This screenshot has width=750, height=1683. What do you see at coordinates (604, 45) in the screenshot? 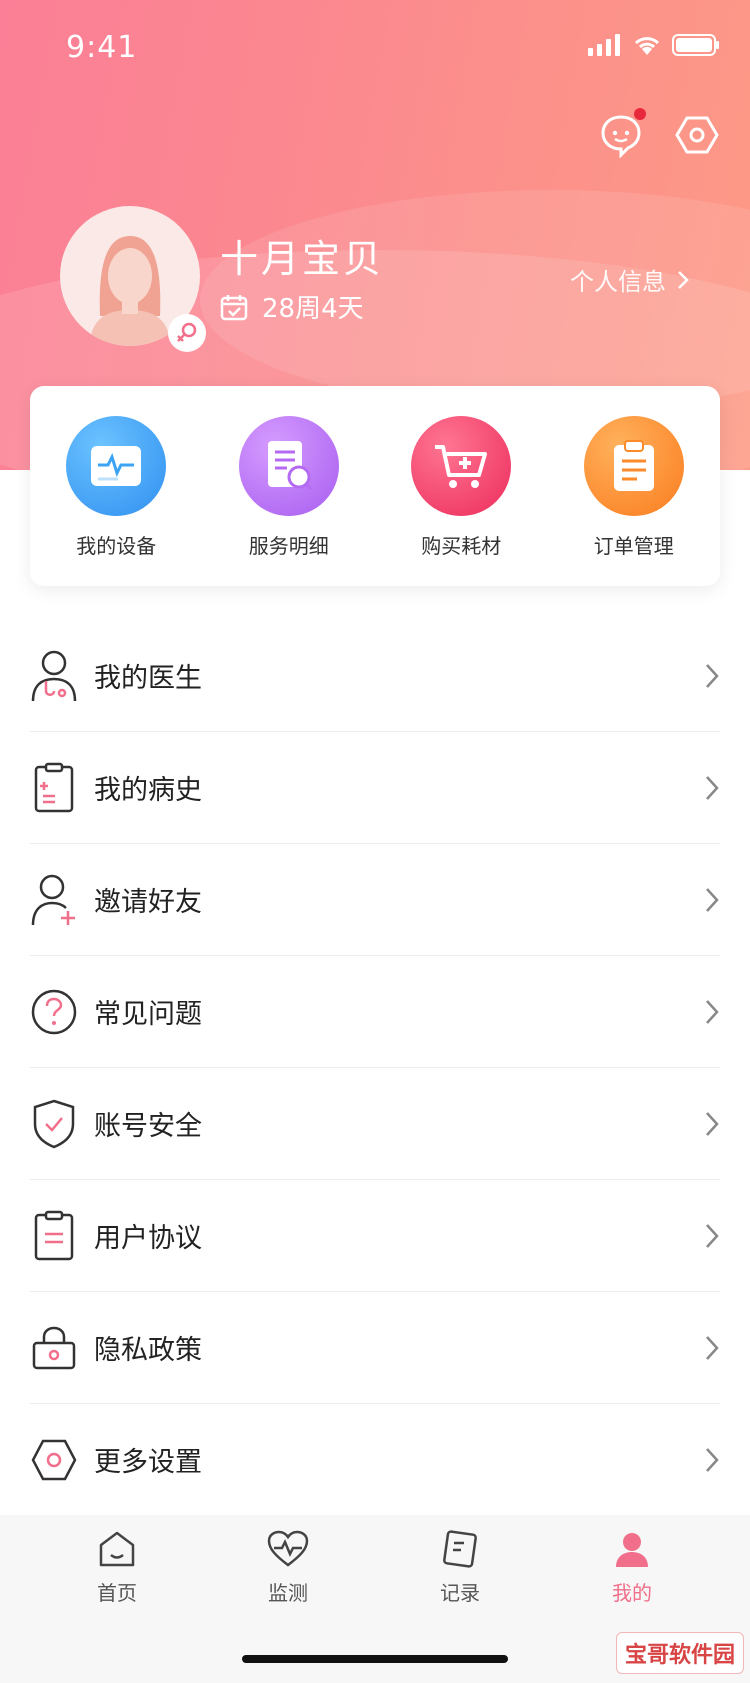
I see `signal-icon` at bounding box center [604, 45].